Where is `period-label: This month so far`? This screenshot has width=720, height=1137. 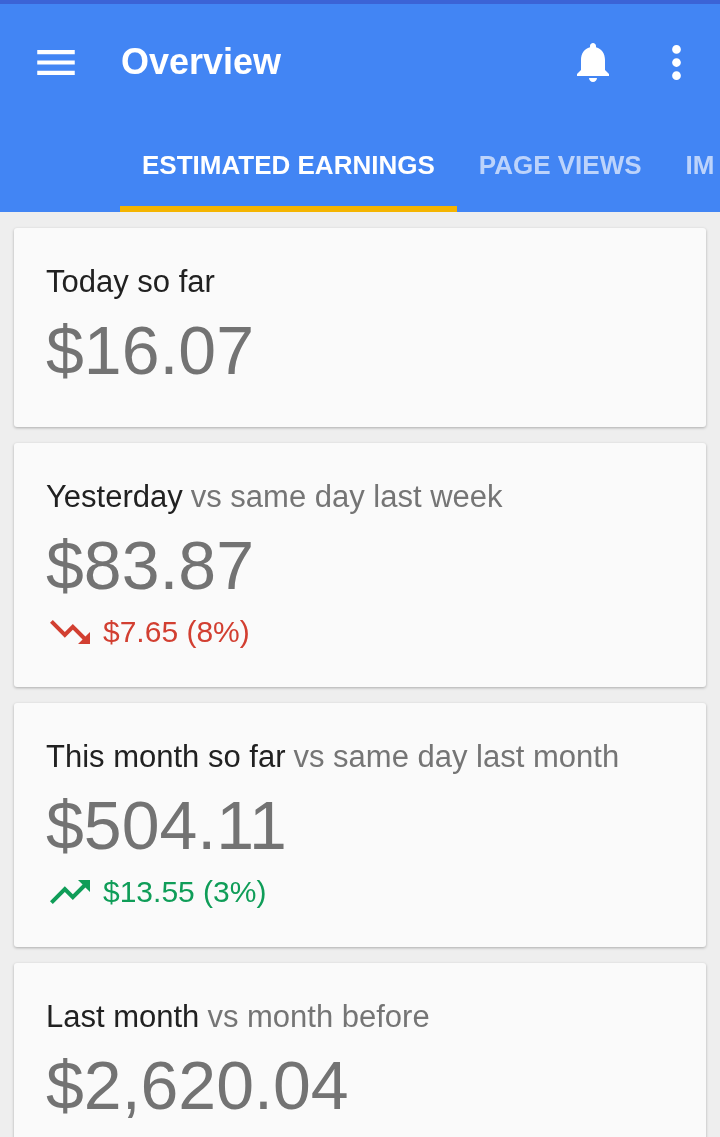
period-label: This month so far is located at coordinates (166, 757).